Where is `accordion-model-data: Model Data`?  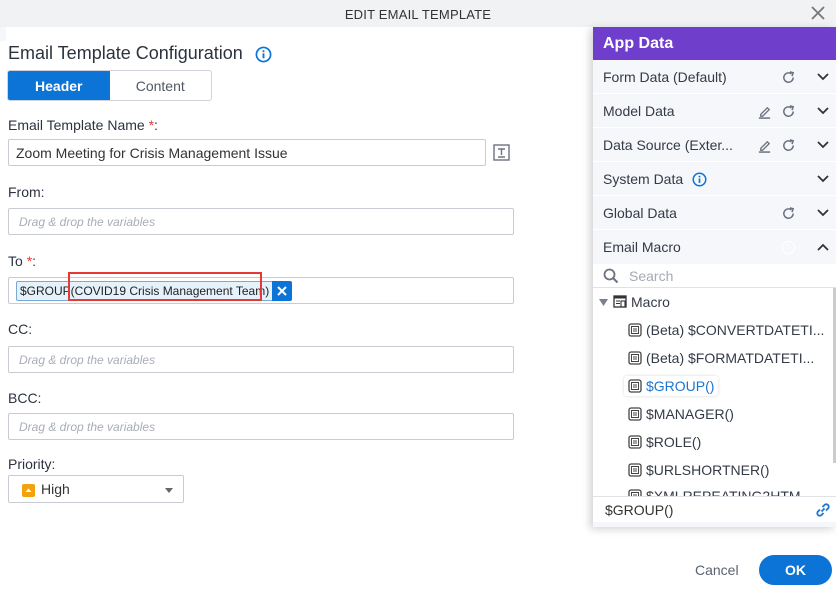 accordion-model-data: Model Data is located at coordinates (714, 111).